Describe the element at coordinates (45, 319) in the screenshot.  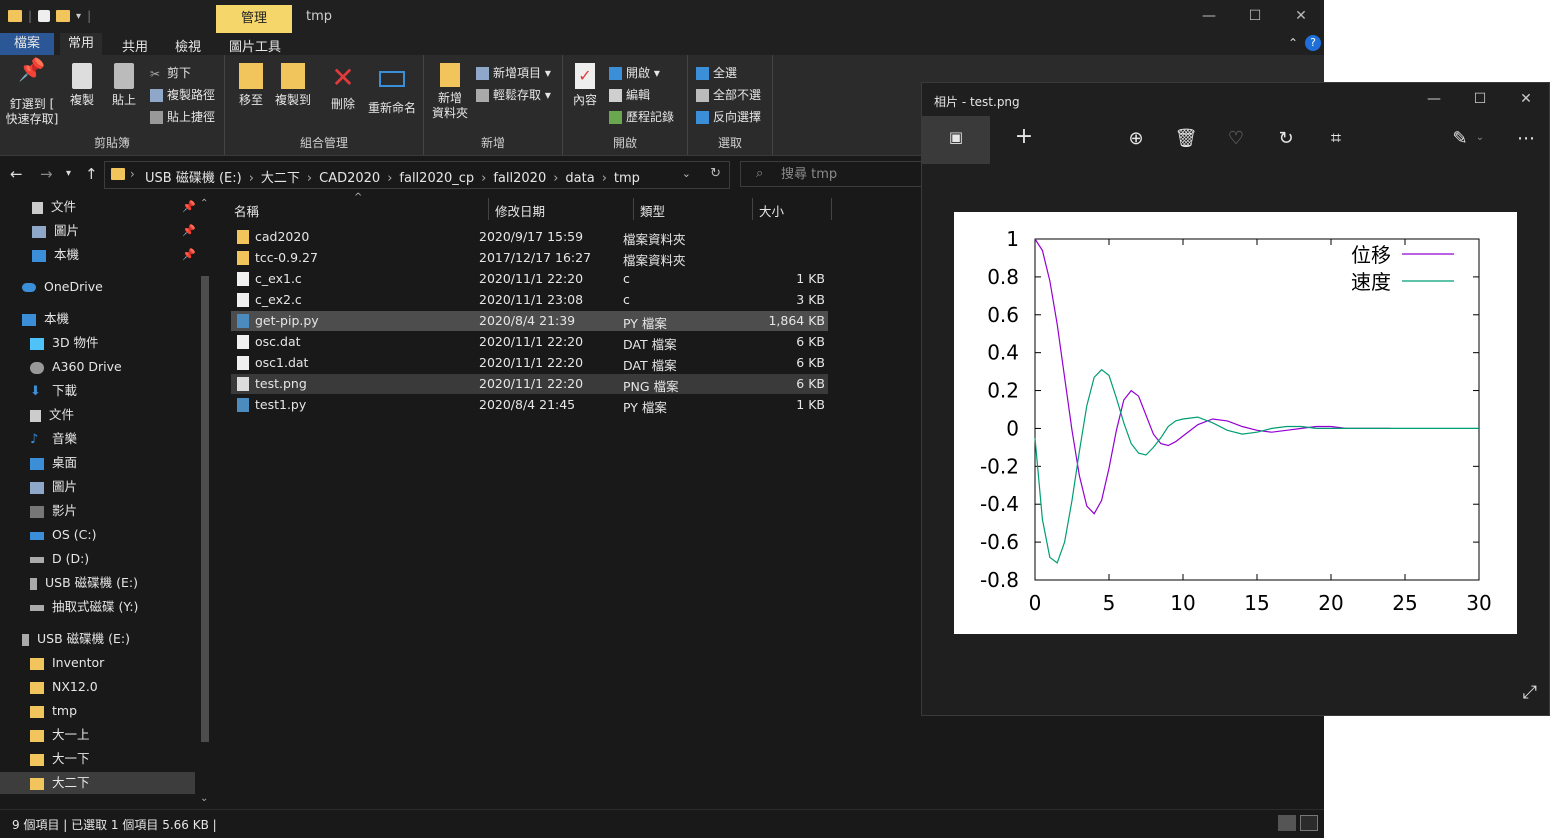
I see `nav-item-thispc: 本機` at that location.